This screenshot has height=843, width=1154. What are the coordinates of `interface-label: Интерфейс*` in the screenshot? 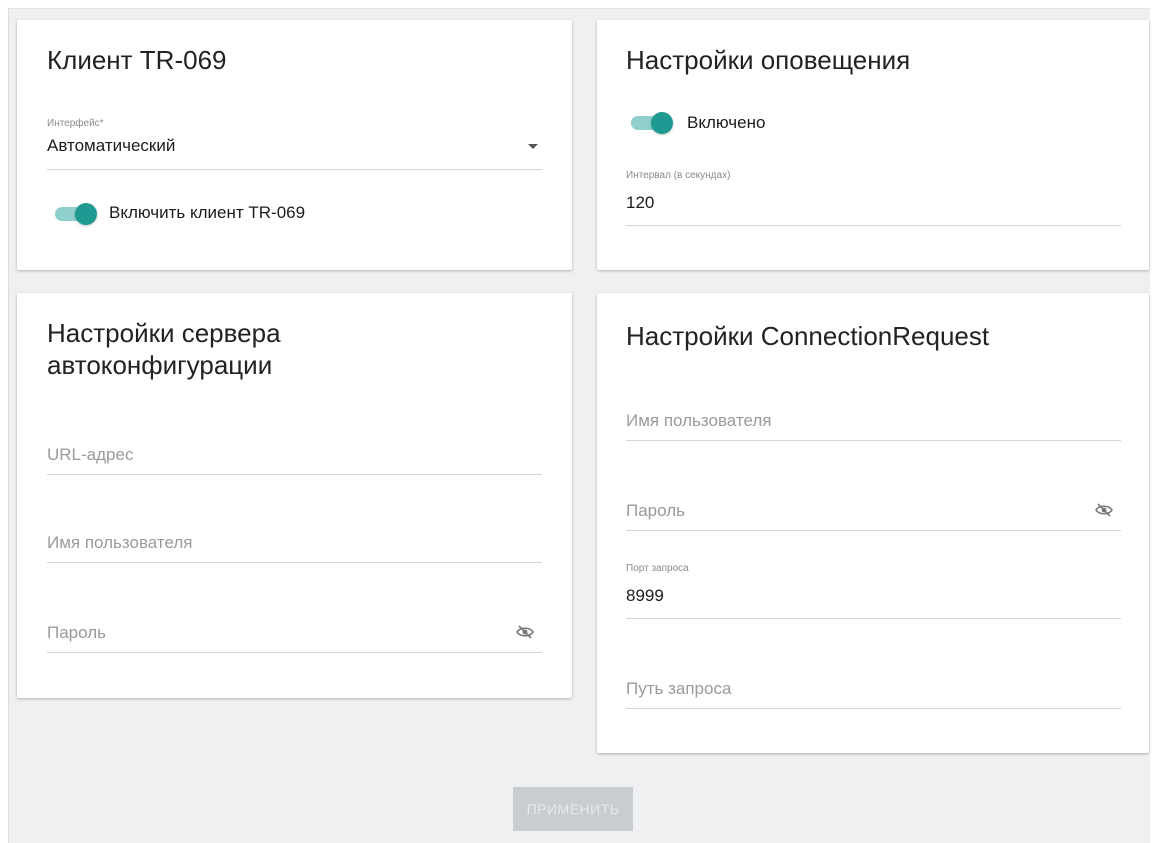 It's located at (75, 123).